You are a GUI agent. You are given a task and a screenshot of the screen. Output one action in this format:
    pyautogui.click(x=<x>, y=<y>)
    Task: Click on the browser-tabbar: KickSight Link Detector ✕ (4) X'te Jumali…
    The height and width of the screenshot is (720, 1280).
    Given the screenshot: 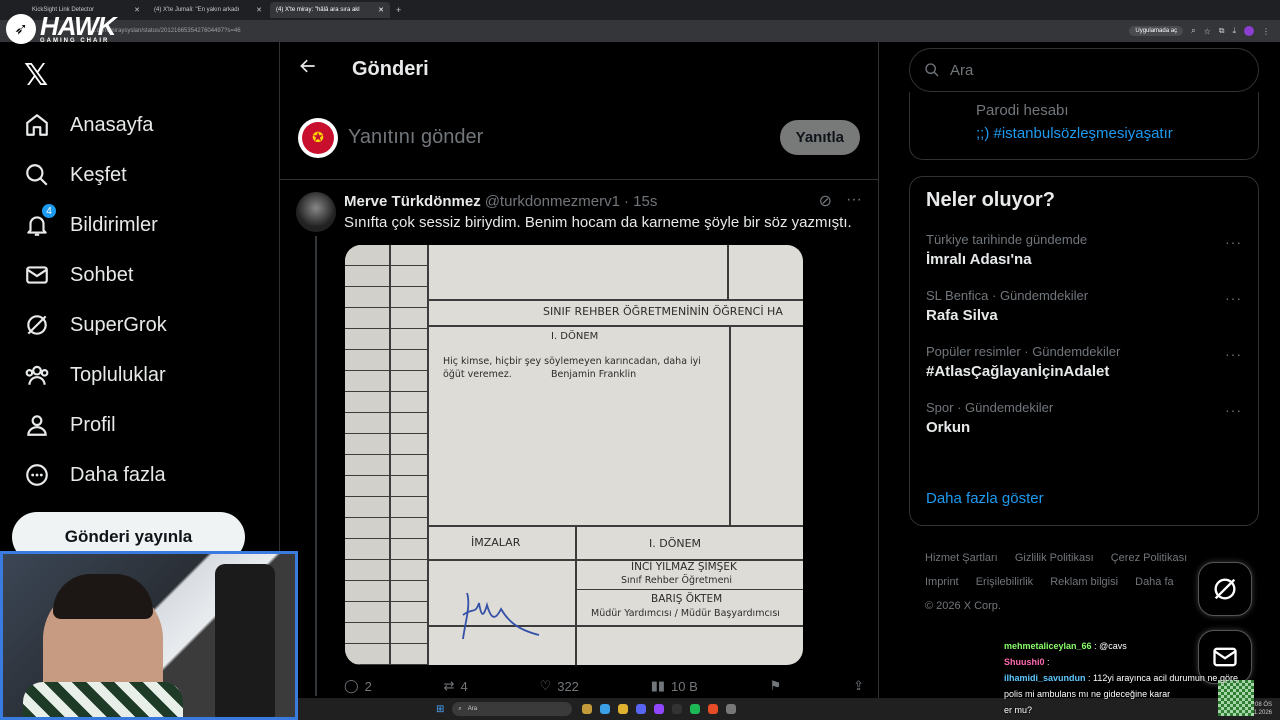 What is the action you would take?
    pyautogui.click(x=640, y=10)
    